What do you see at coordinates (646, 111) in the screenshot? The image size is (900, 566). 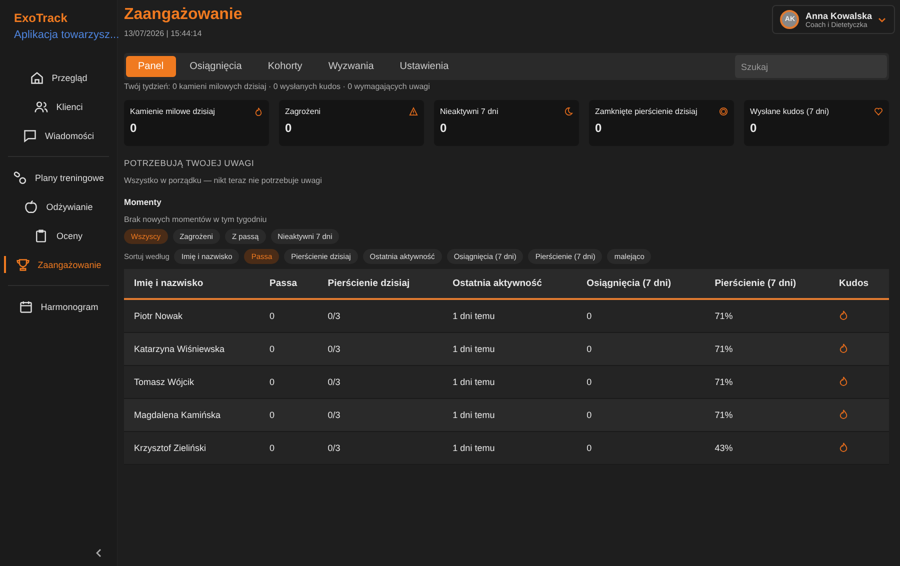 I see `stat-label: Zamknięte pierścienie dzisiaj` at bounding box center [646, 111].